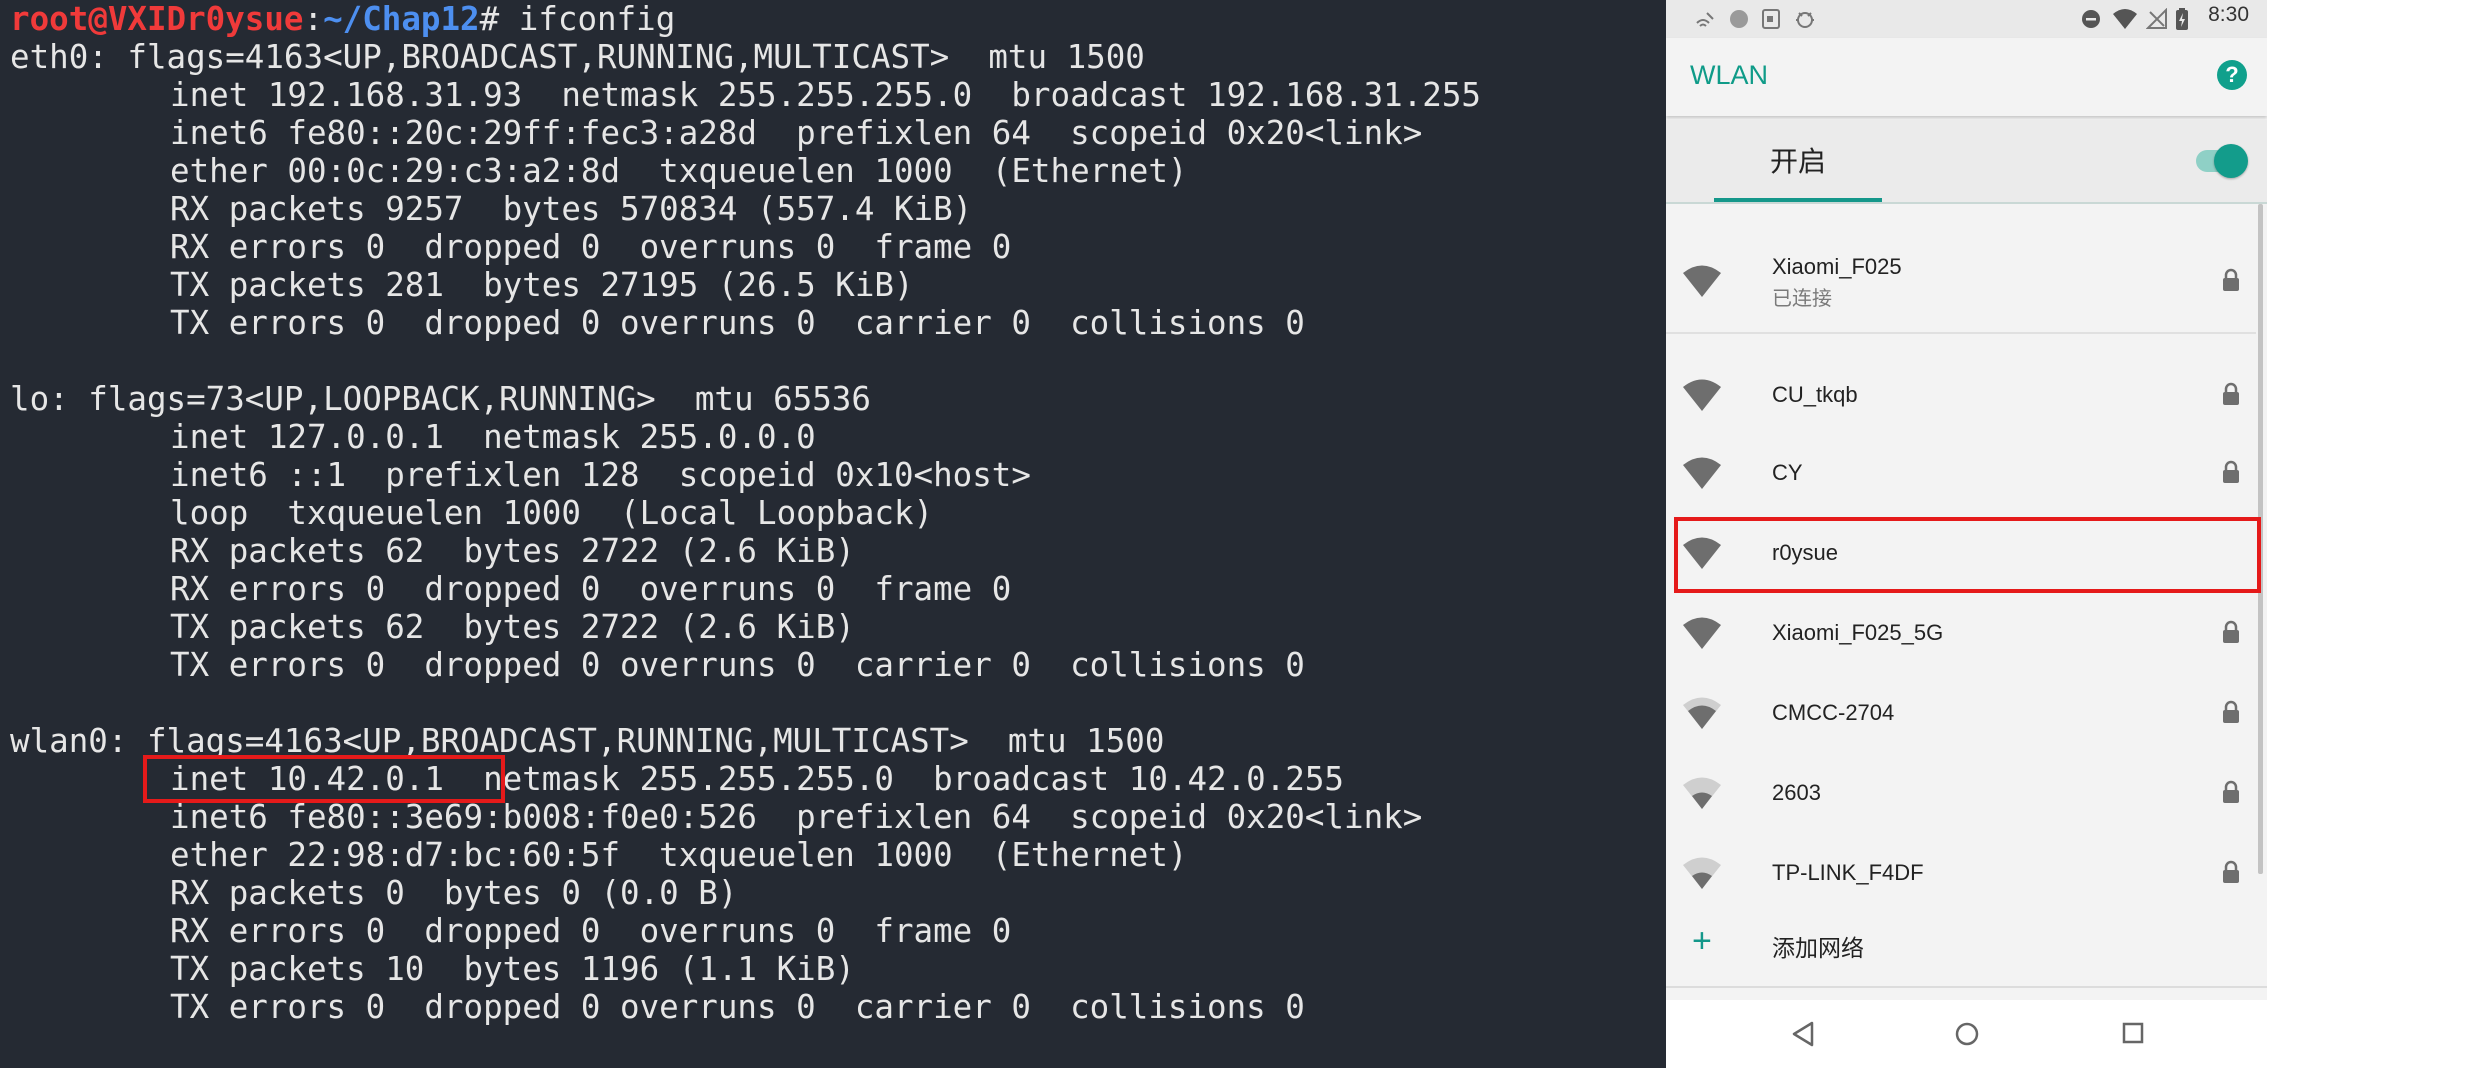 This screenshot has width=2468, height=1068. What do you see at coordinates (401, 19) in the screenshot?
I see `prompt-path: ~/Chap12` at bounding box center [401, 19].